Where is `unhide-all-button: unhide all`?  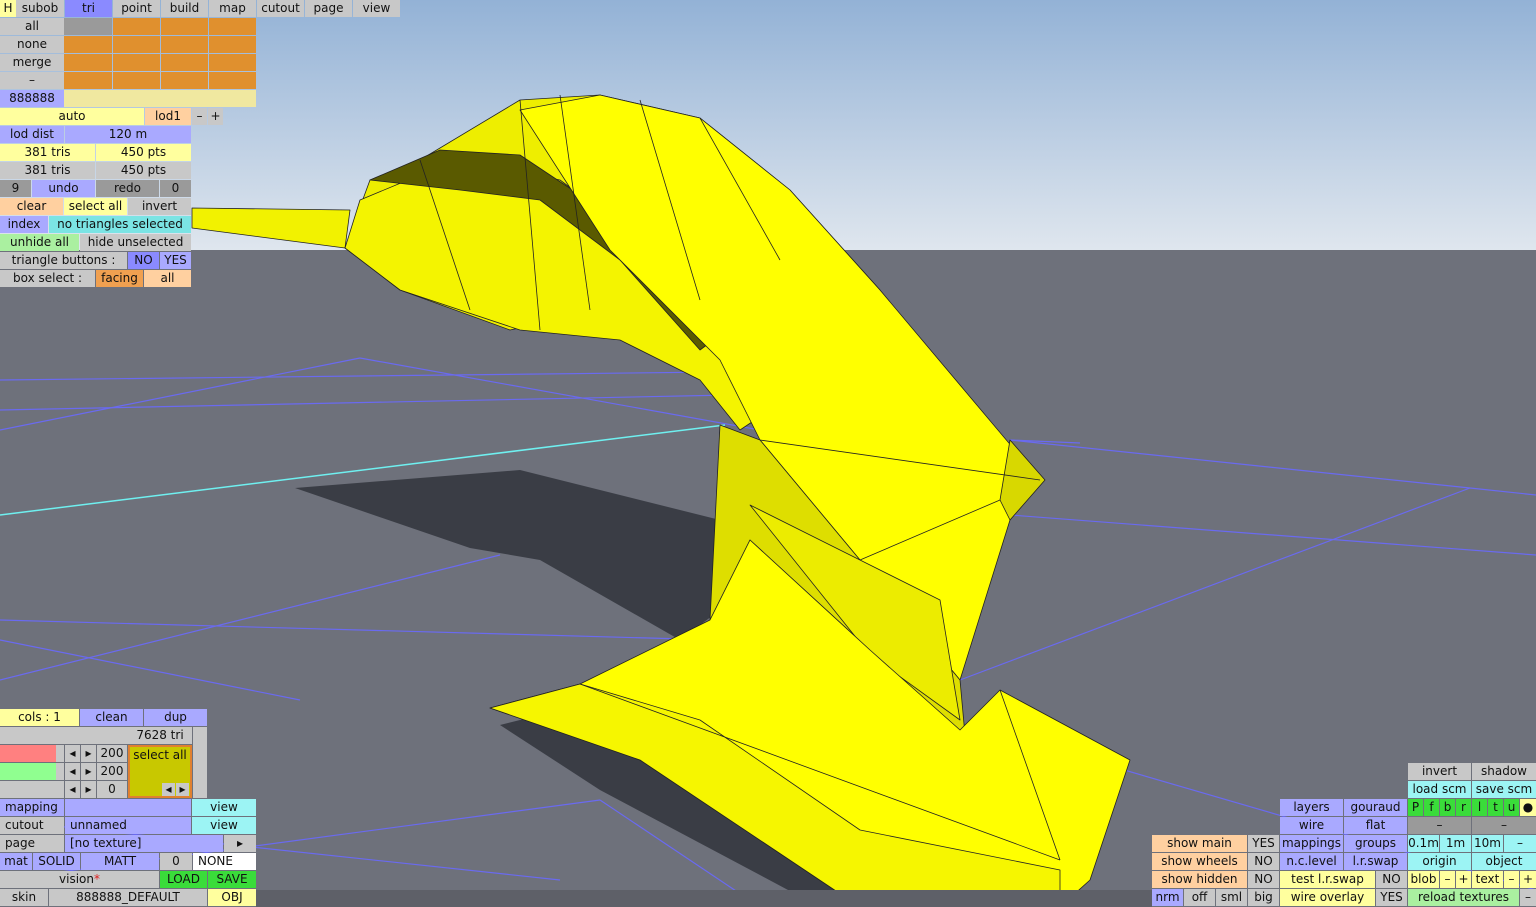
unhide-all-button: unhide all is located at coordinates (39, 242).